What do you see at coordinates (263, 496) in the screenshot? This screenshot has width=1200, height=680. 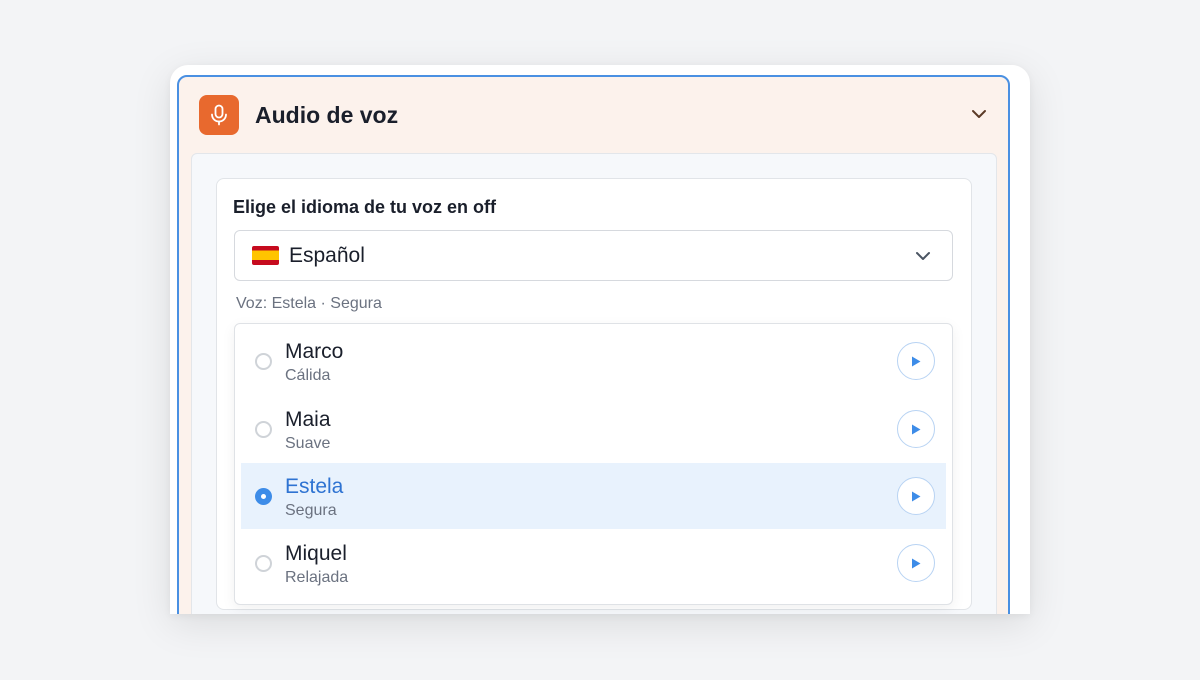 I see `voice-radio-selected` at bounding box center [263, 496].